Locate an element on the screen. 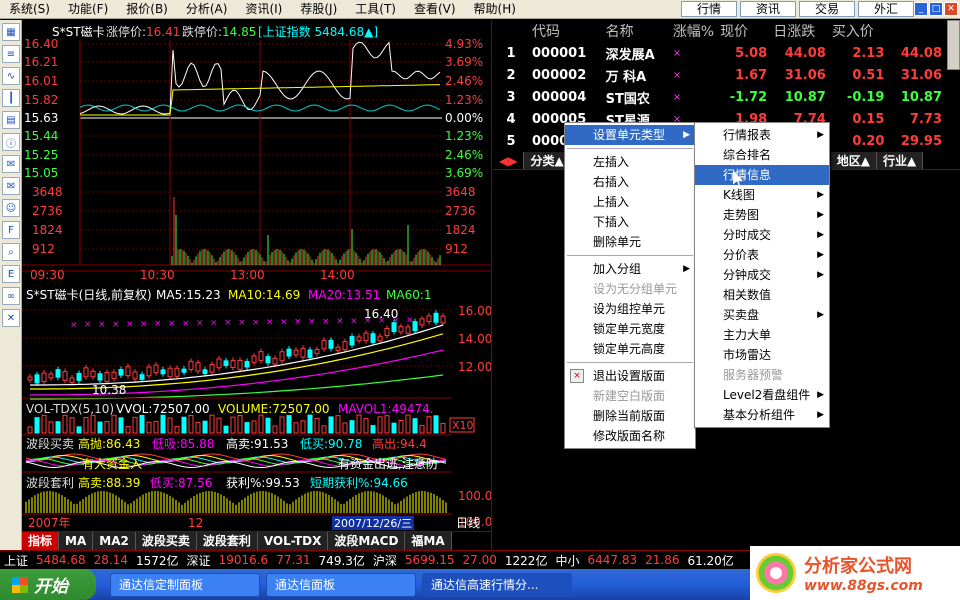  search-icon: ⌕ is located at coordinates (11, 252).